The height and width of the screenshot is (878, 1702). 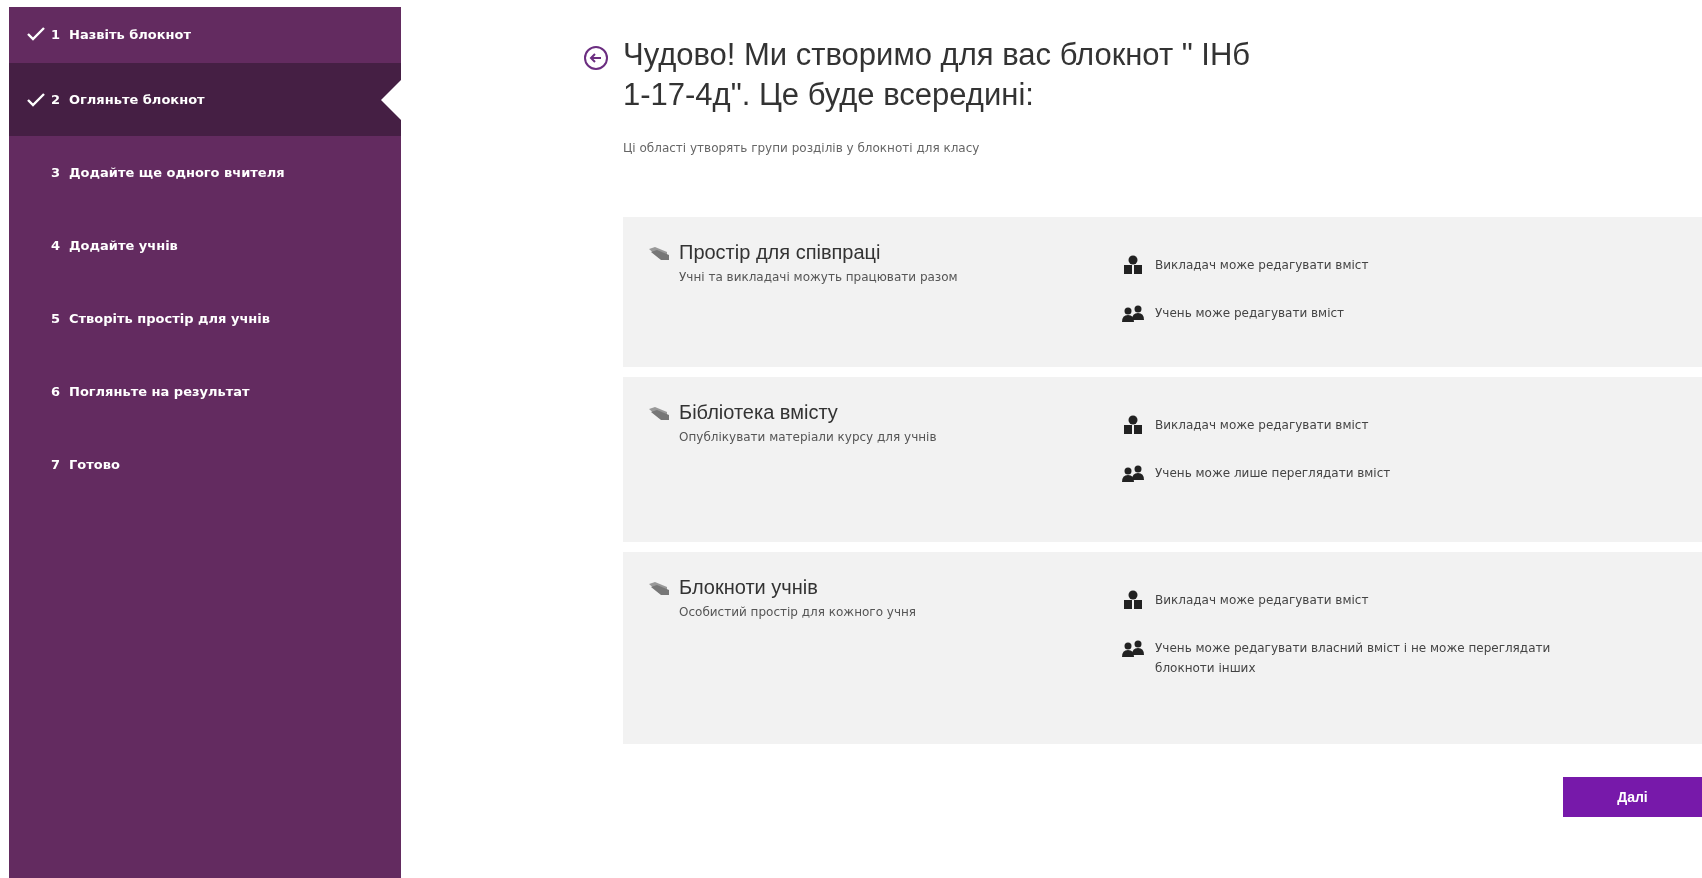 What do you see at coordinates (56, 34) in the screenshot?
I see `step-number: 1` at bounding box center [56, 34].